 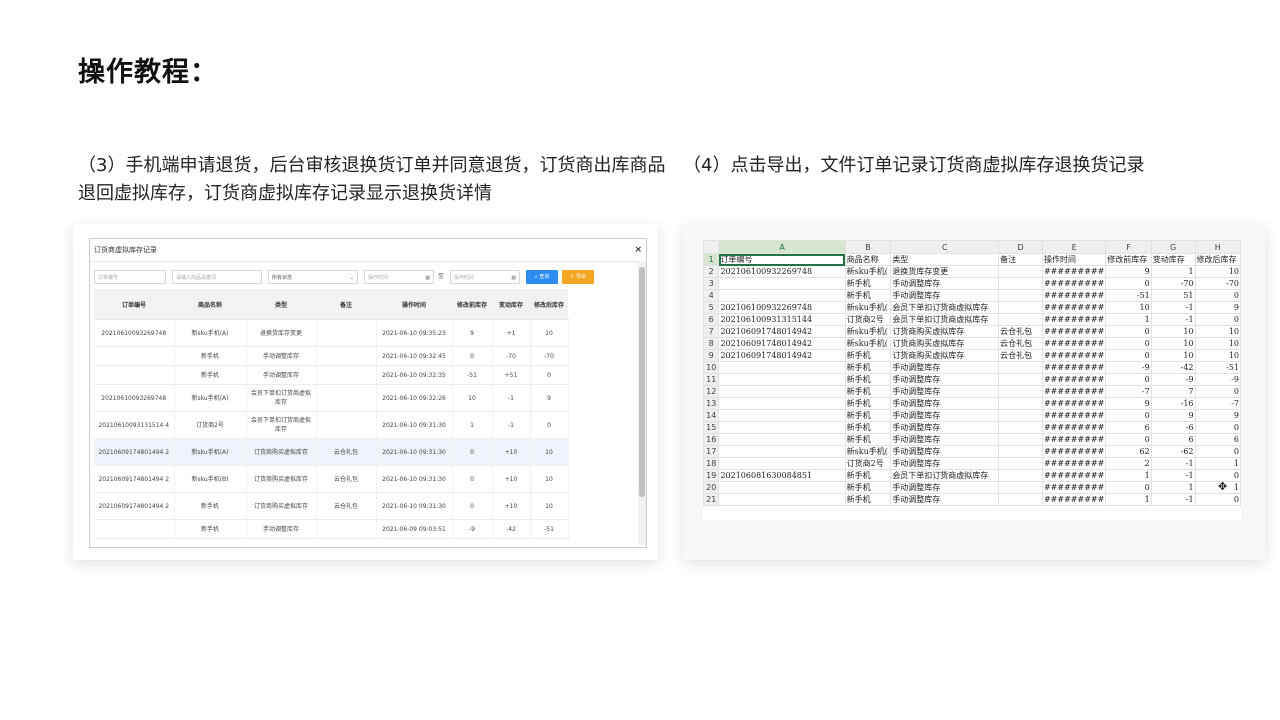 I want to click on sheet-cell: 订货商购买虚拟库存, so click(x=945, y=343).